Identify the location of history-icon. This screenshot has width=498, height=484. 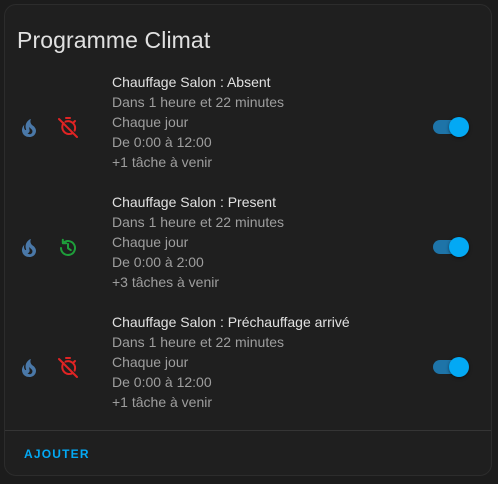
(68, 248).